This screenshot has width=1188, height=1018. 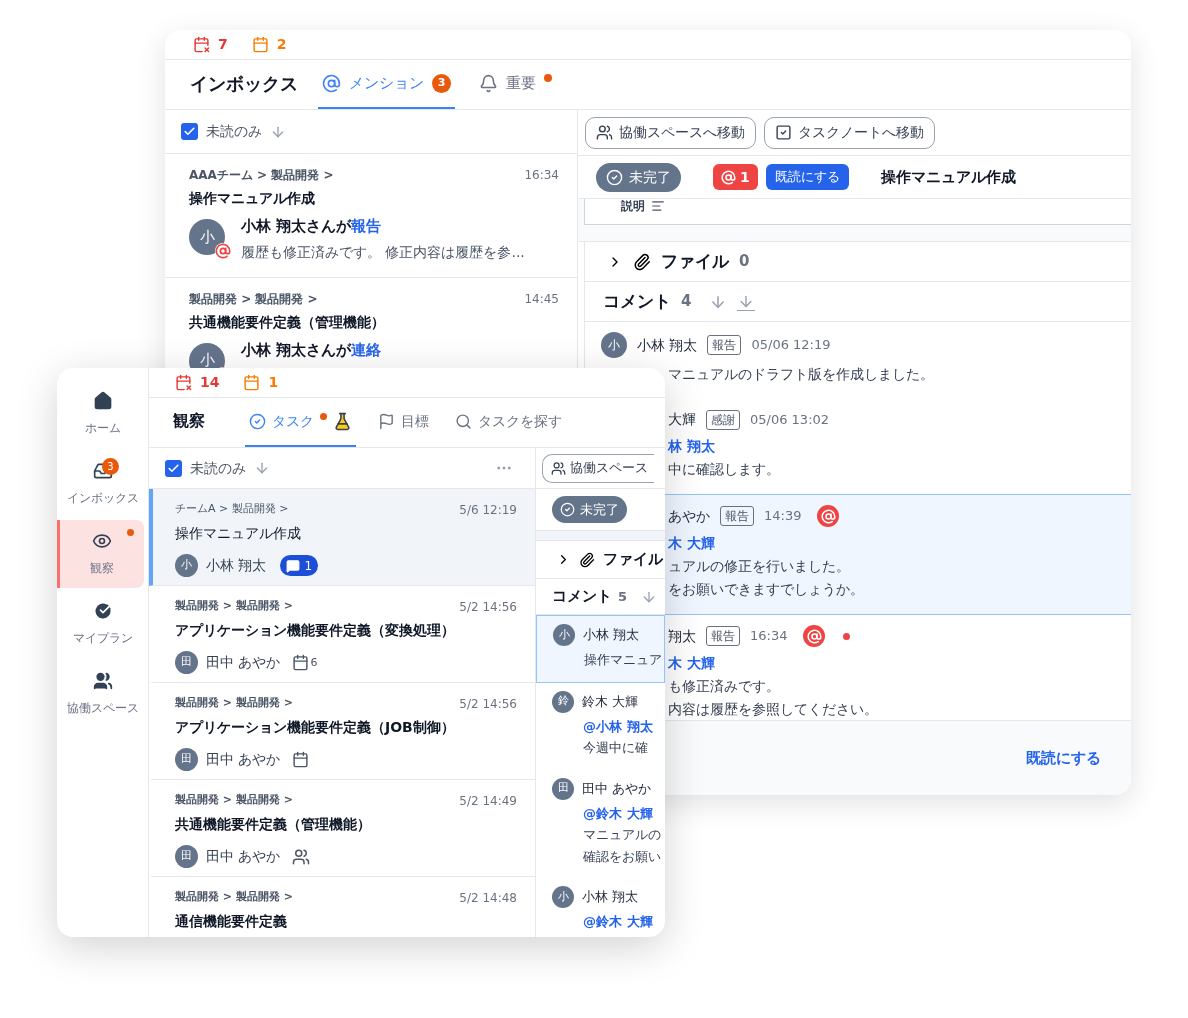 I want to click on mark-read-button: 既読にする, so click(x=807, y=177).